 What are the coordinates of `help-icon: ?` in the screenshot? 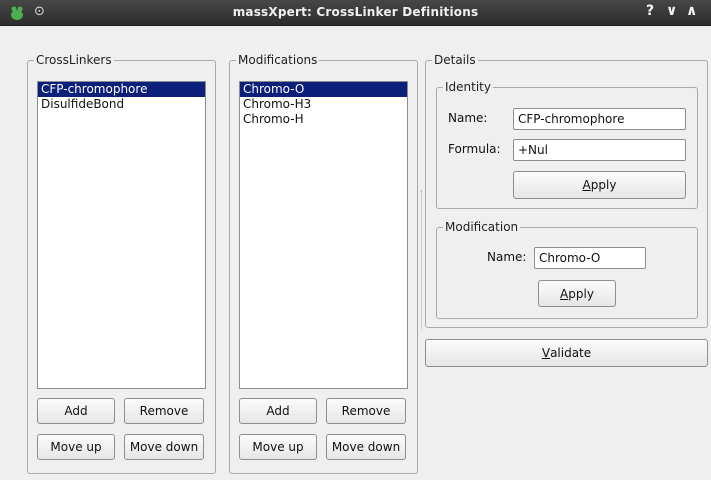 It's located at (650, 11).